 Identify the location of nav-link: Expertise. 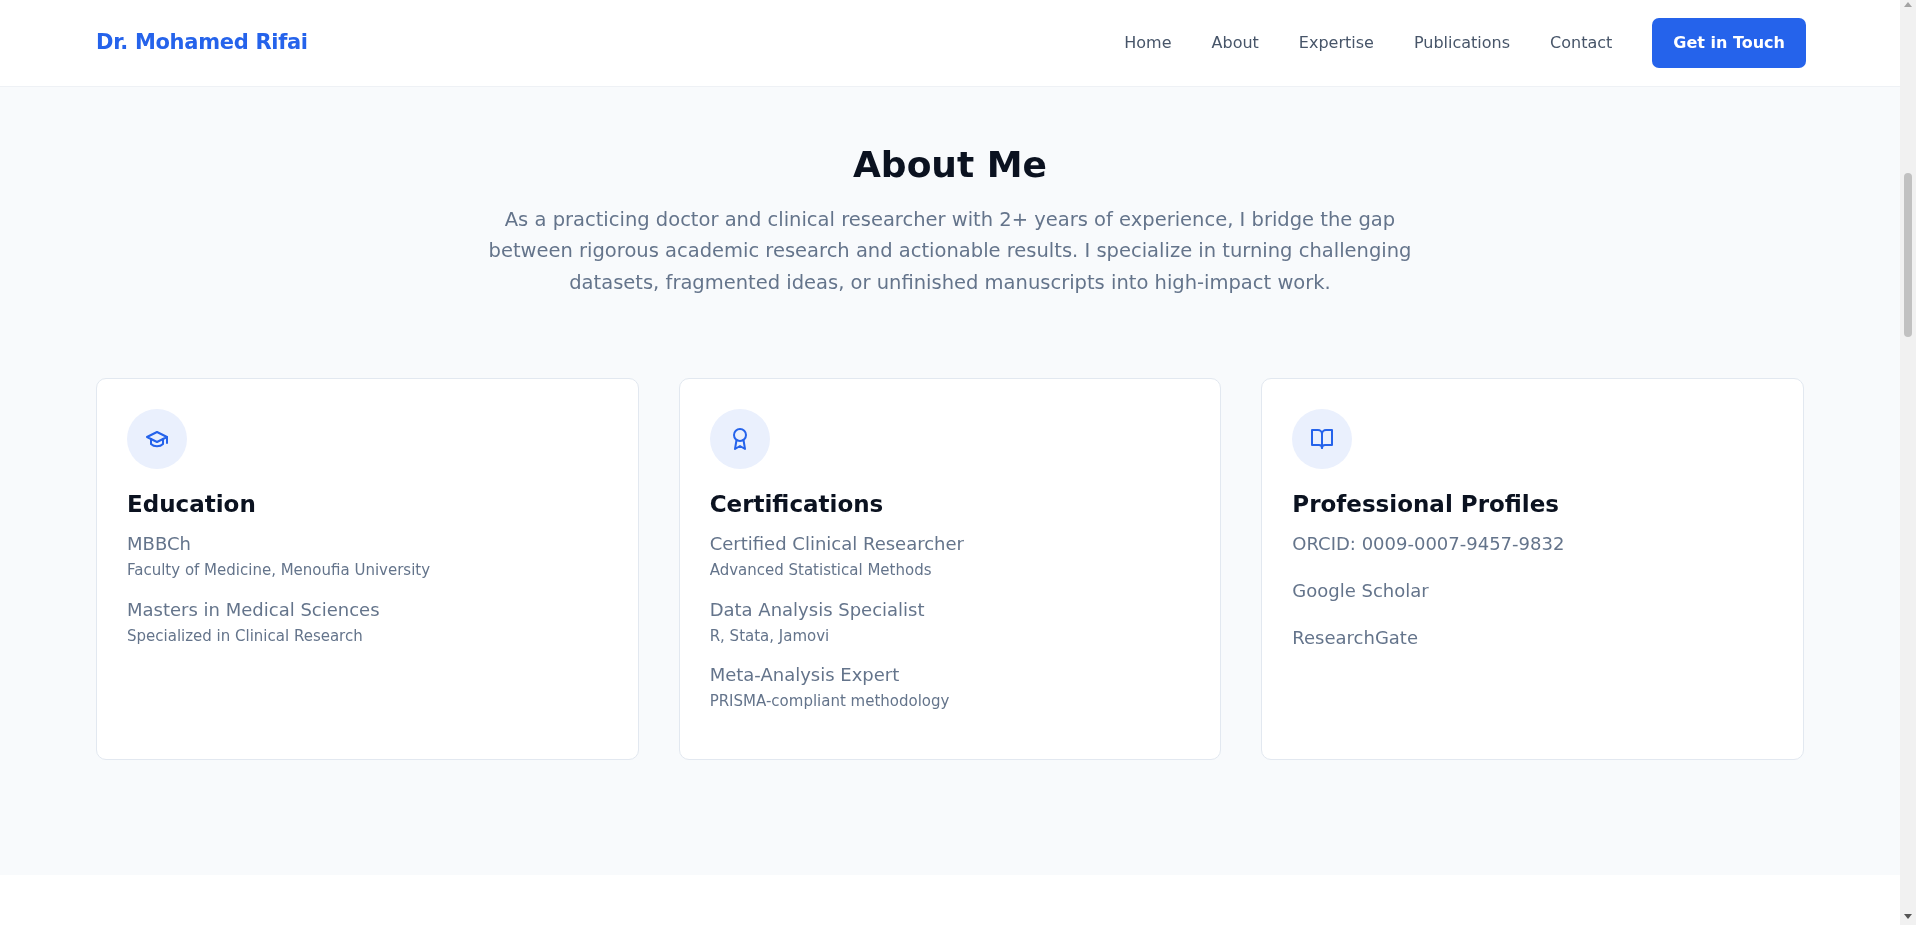
(1336, 43).